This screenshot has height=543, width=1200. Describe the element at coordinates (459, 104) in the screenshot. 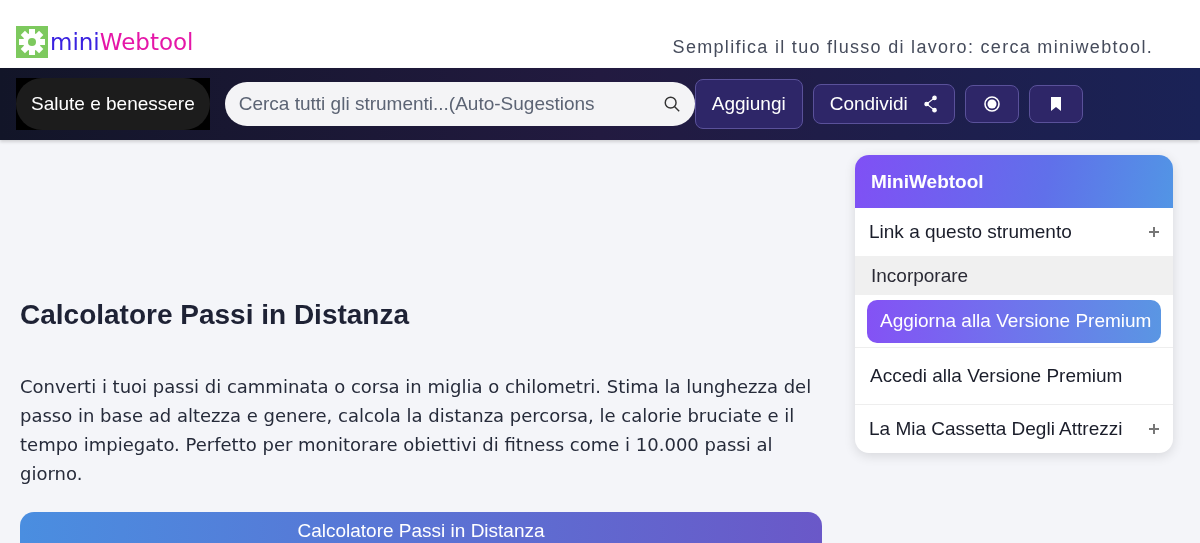

I see `search-field: Cerca tutti gli strumenti...(Auto-Sugestions` at that location.